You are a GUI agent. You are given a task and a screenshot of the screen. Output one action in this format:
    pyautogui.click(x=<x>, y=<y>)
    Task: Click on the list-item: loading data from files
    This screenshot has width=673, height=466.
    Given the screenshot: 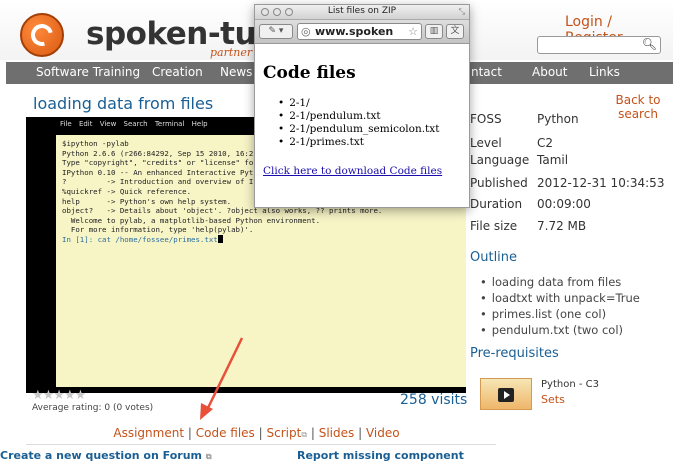 What is the action you would take?
    pyautogui.click(x=560, y=282)
    